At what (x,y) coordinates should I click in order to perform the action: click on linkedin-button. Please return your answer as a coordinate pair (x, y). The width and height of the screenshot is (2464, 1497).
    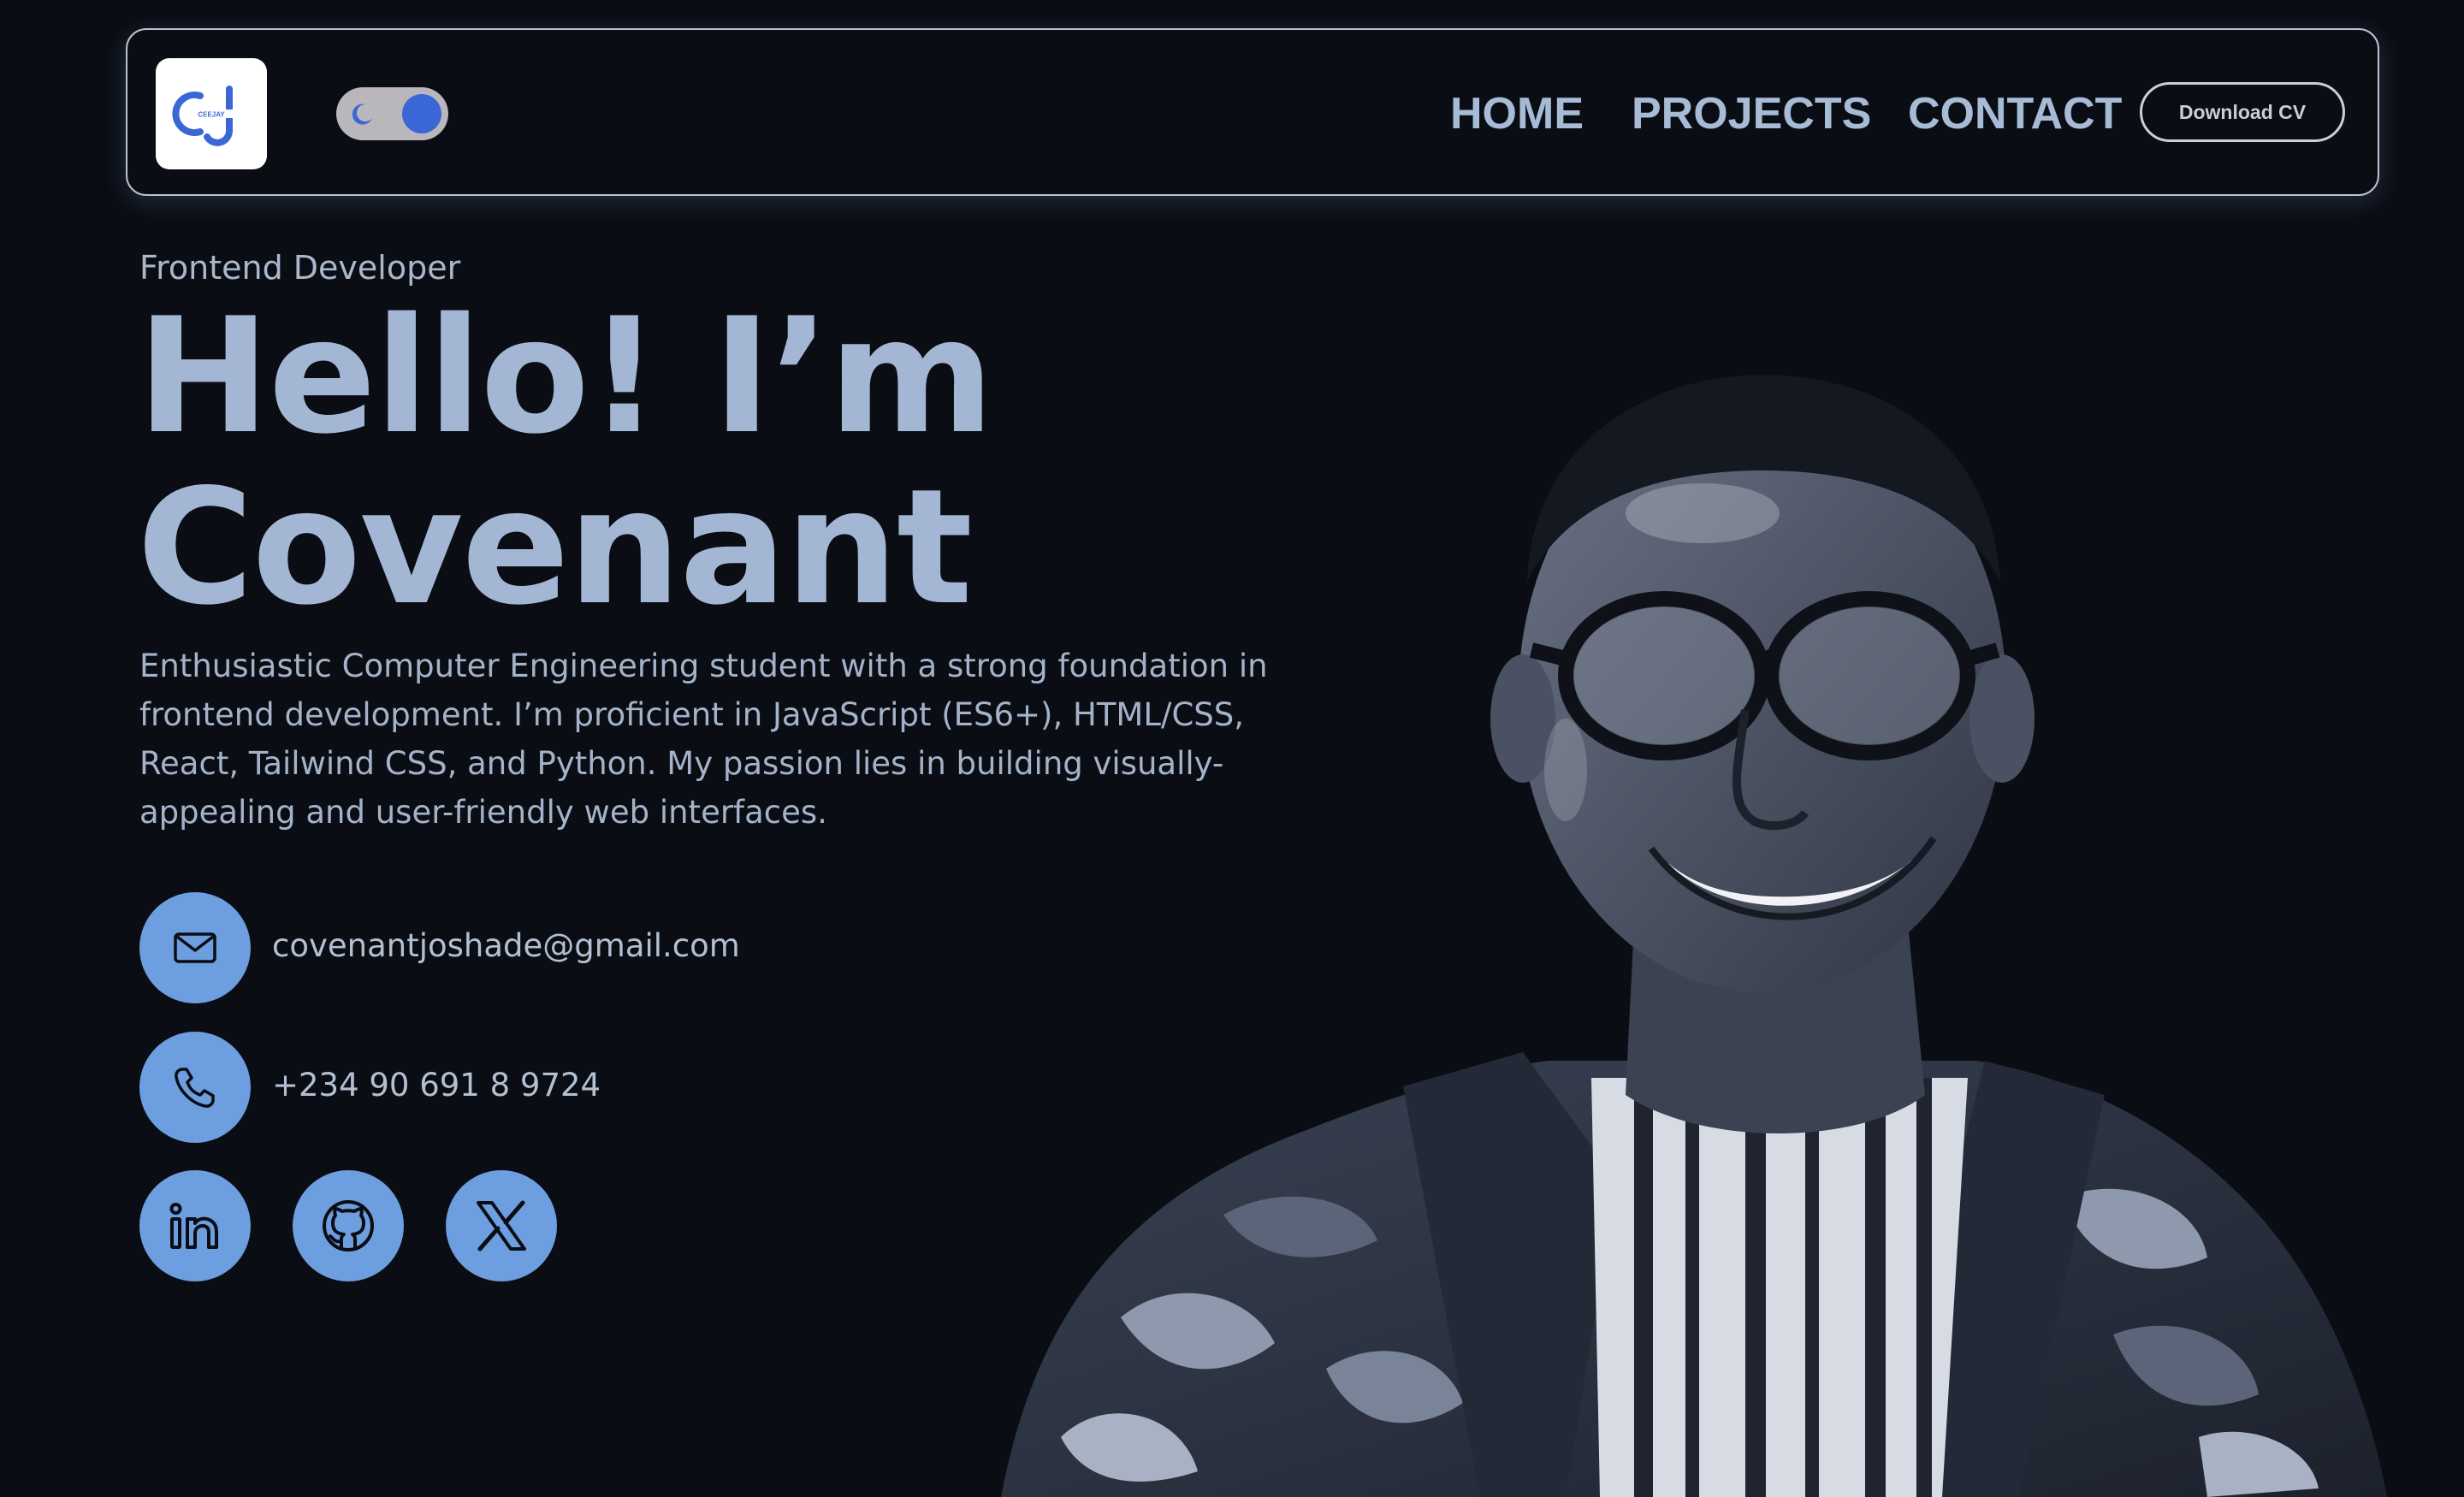
    Looking at the image, I should click on (195, 1225).